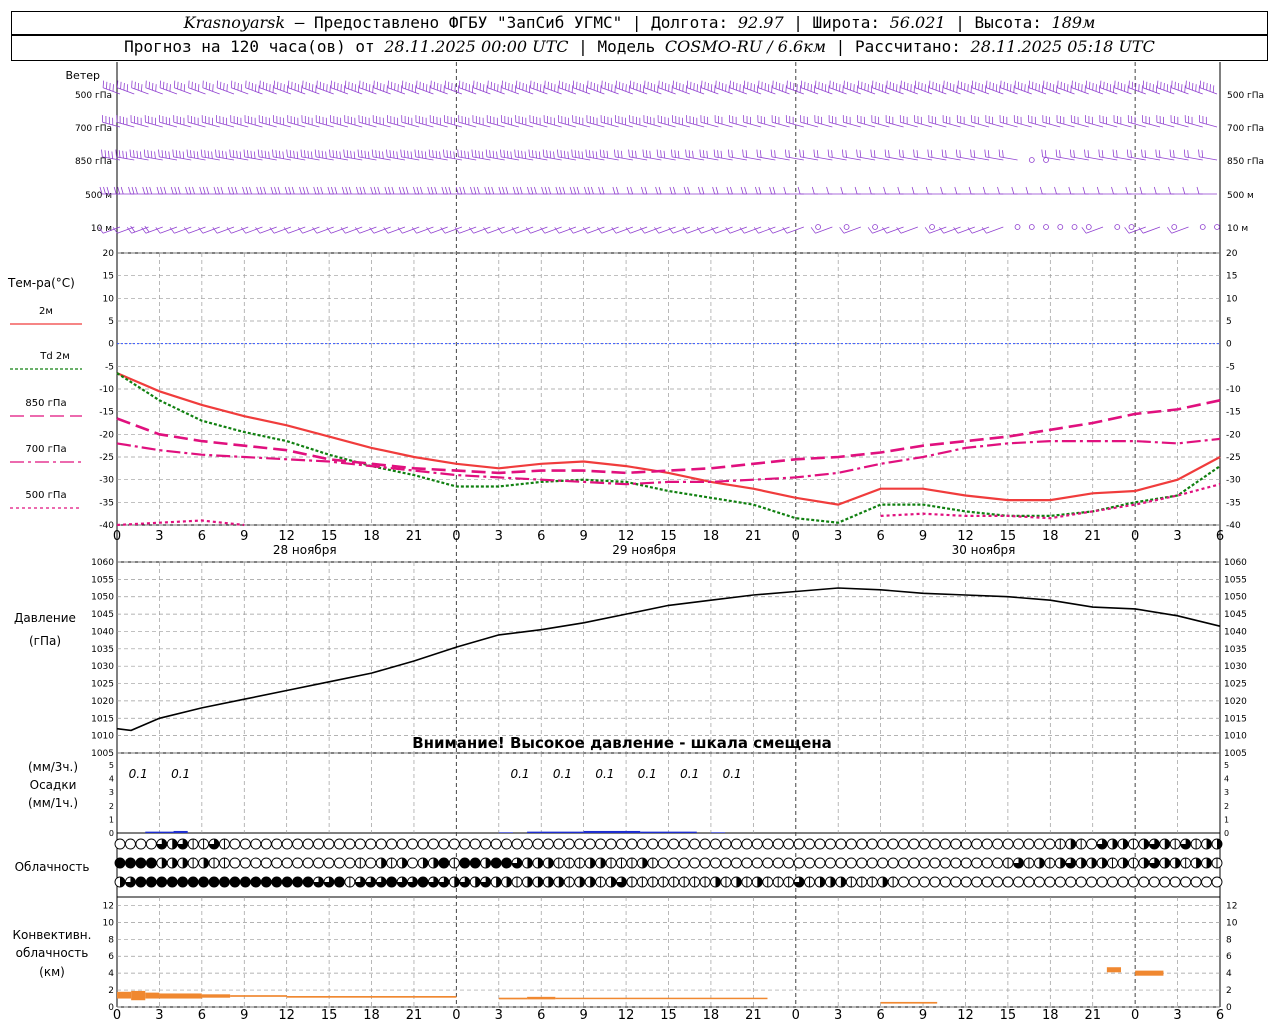 Image resolution: width=1280 pixels, height=1024 pixels. Describe the element at coordinates (668, 1015) in the screenshot. I see `x-tick-label-bottom: 15` at that location.